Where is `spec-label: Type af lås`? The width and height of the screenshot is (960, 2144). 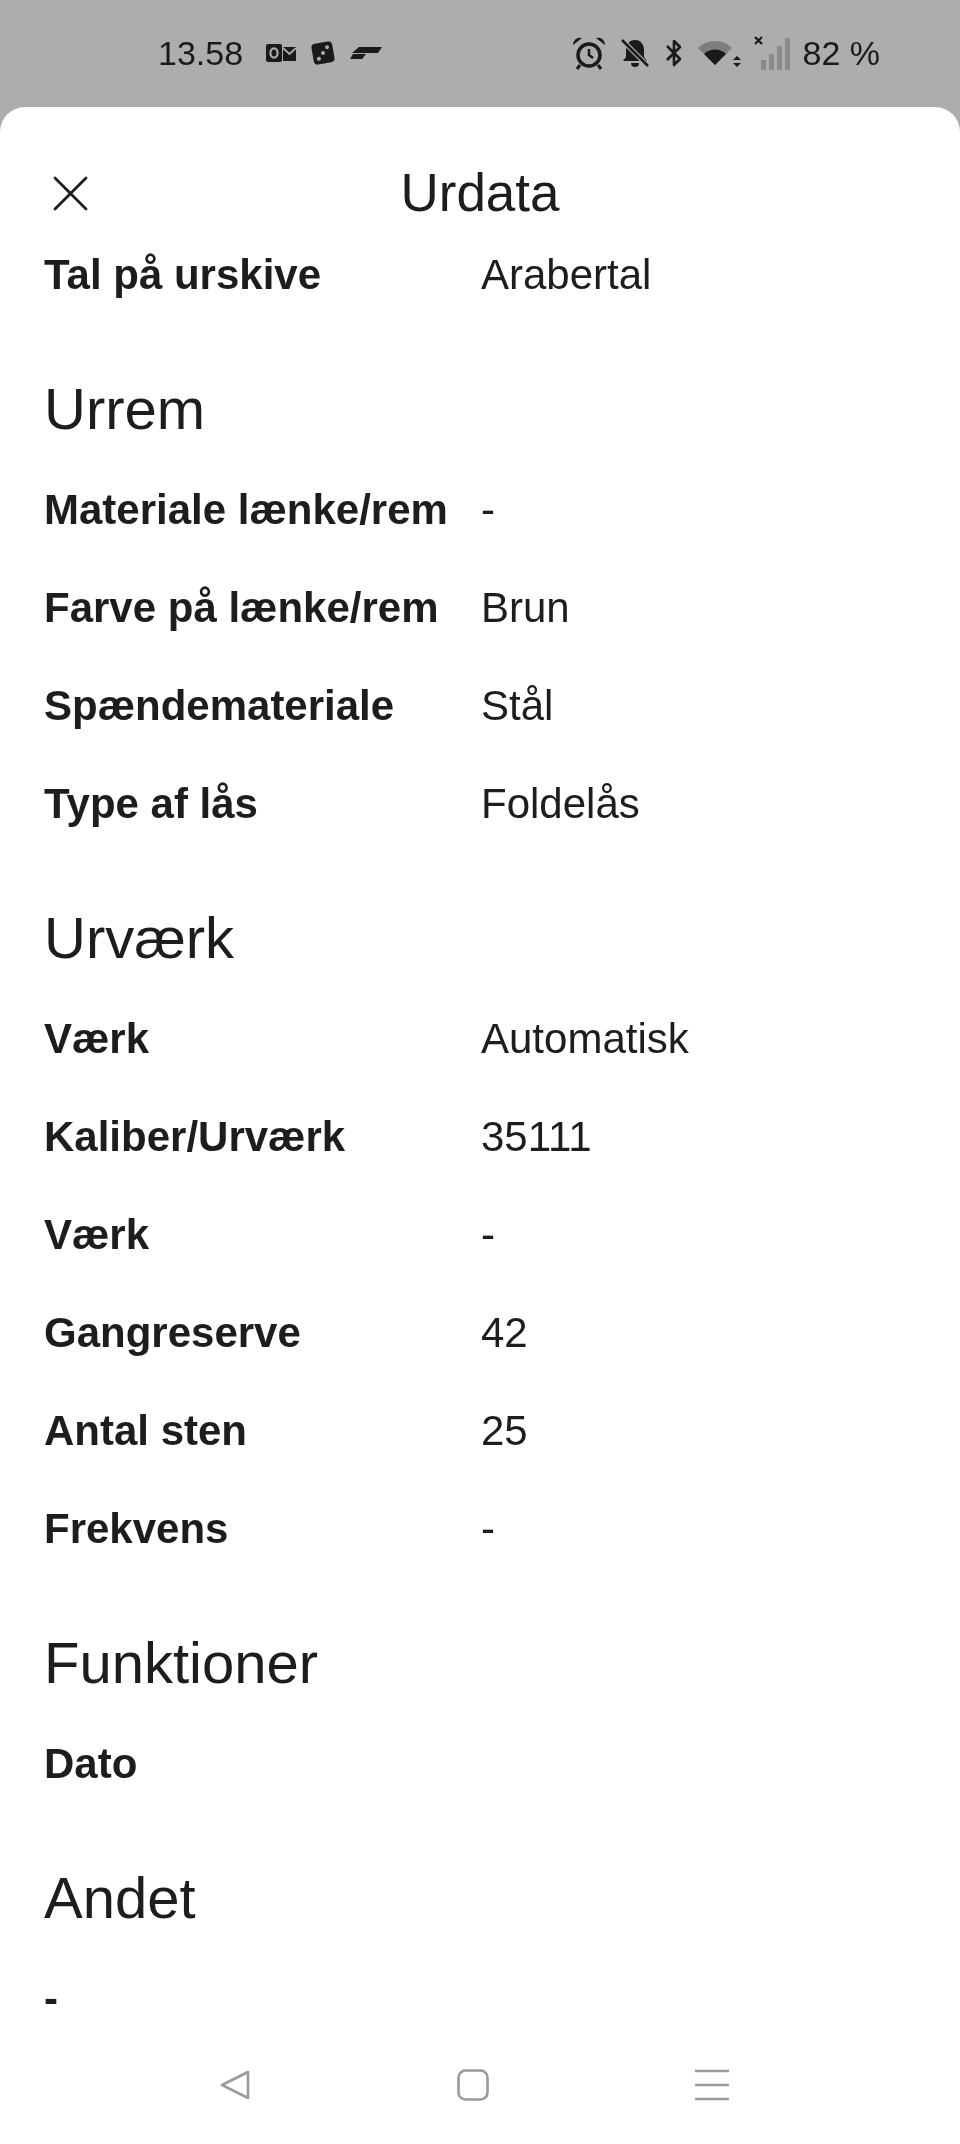 spec-label: Type af lås is located at coordinates (151, 803).